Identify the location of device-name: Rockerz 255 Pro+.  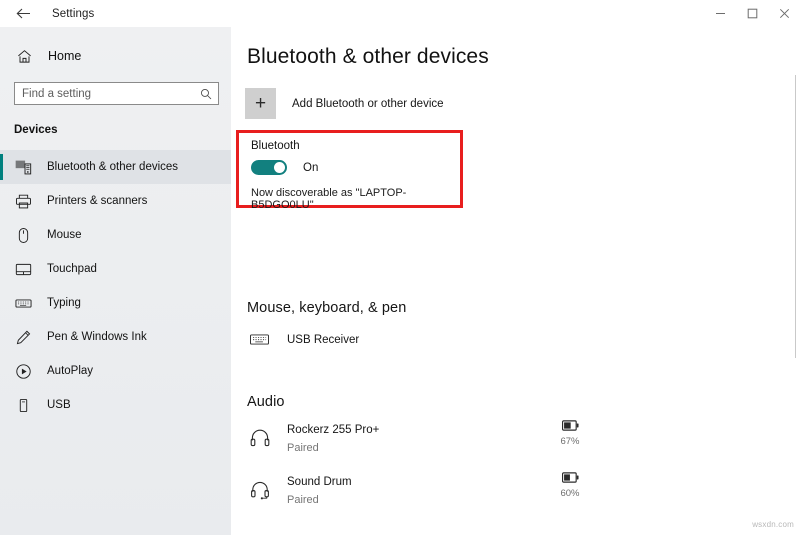
(333, 430).